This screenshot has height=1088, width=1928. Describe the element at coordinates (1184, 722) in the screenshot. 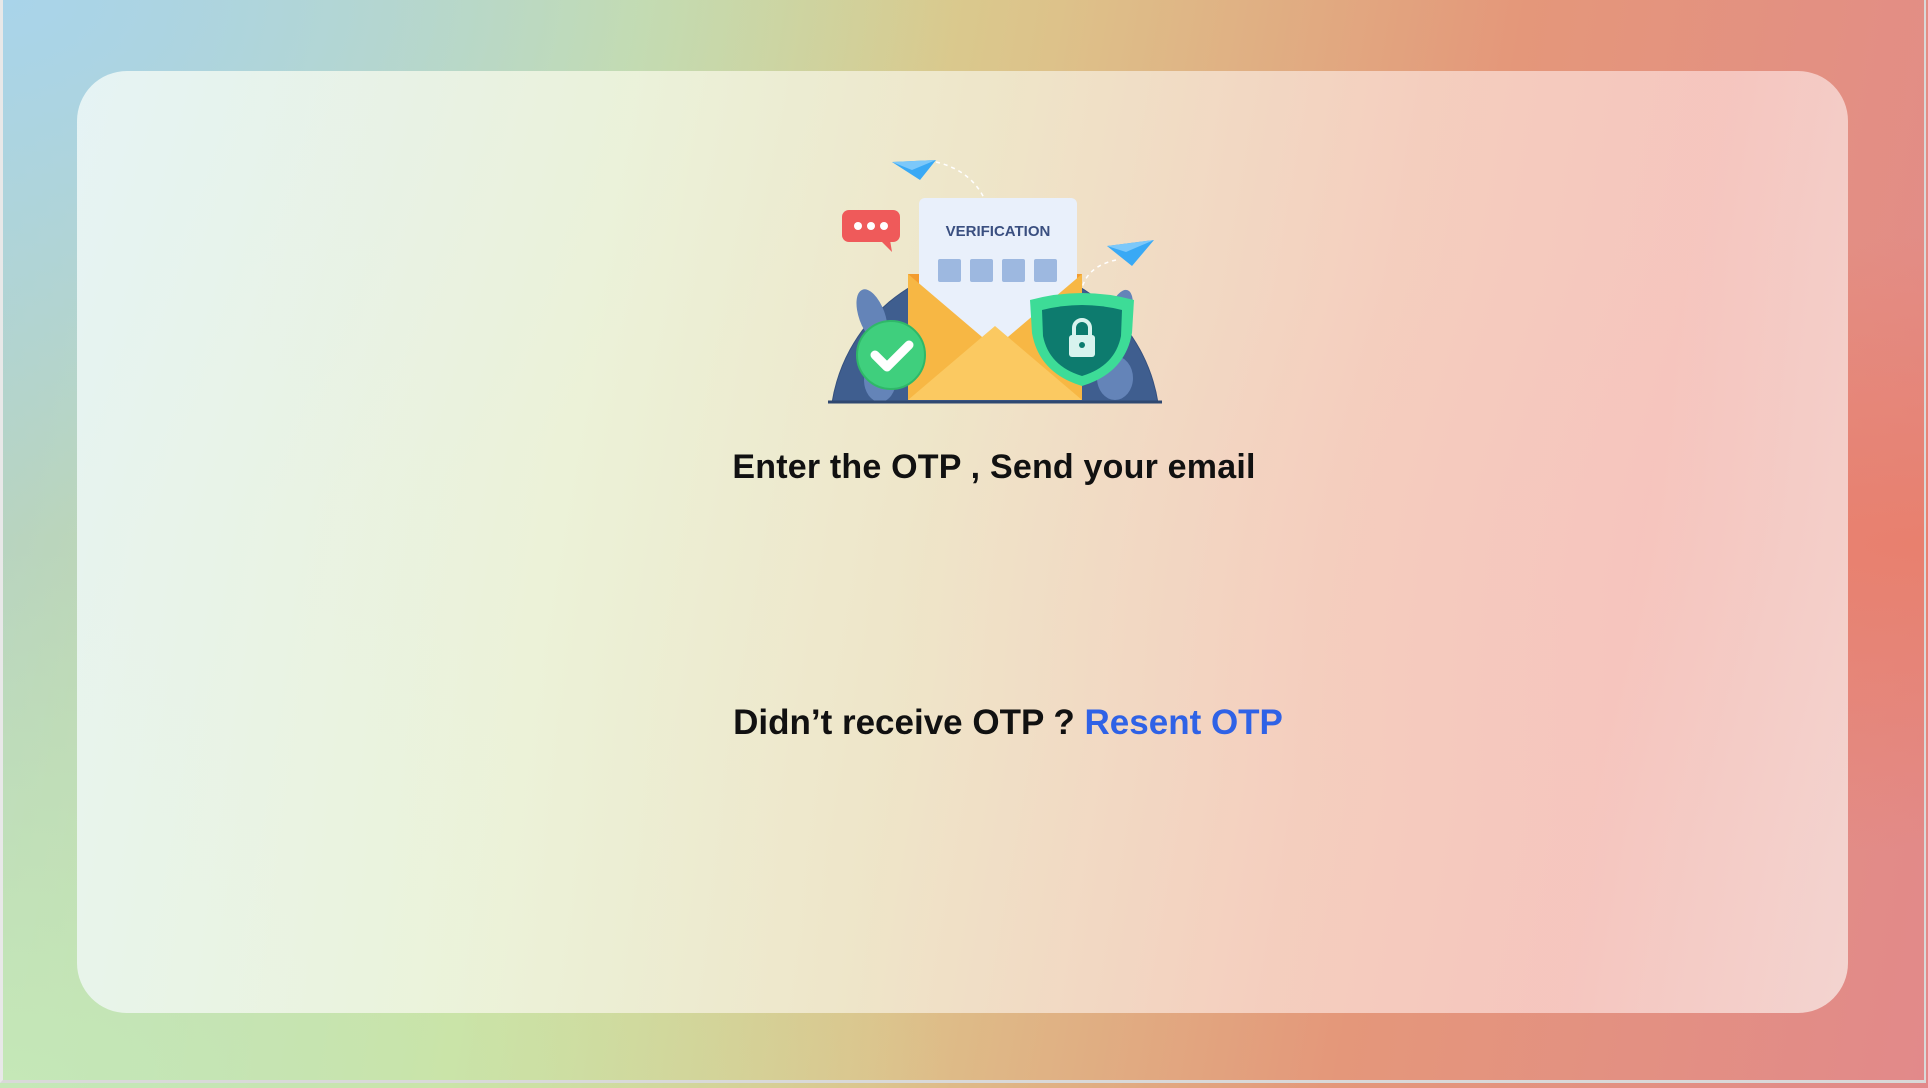

I see `resend-otp-link: Resent OTP` at that location.